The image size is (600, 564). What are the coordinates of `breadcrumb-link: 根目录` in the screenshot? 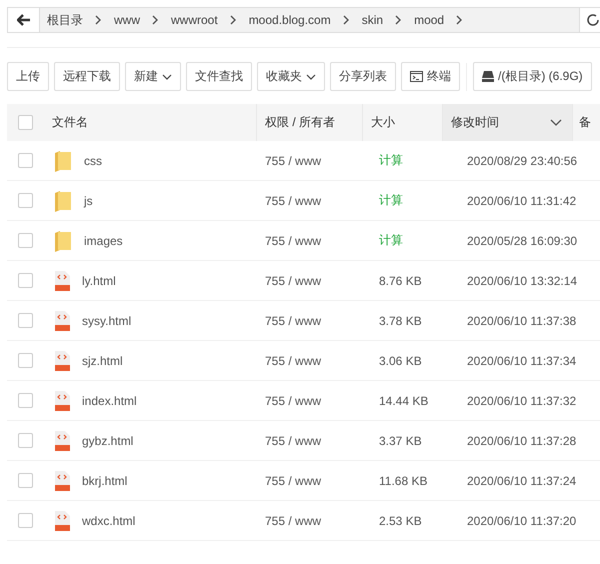 It's located at (65, 20).